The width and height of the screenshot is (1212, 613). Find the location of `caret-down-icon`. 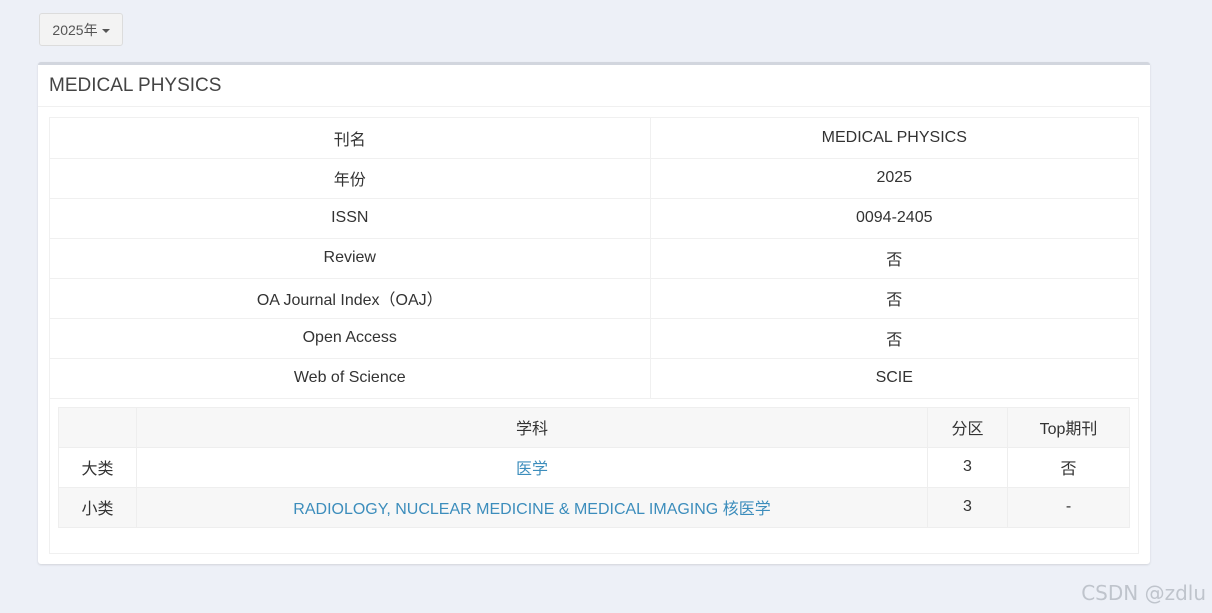

caret-down-icon is located at coordinates (105, 30).